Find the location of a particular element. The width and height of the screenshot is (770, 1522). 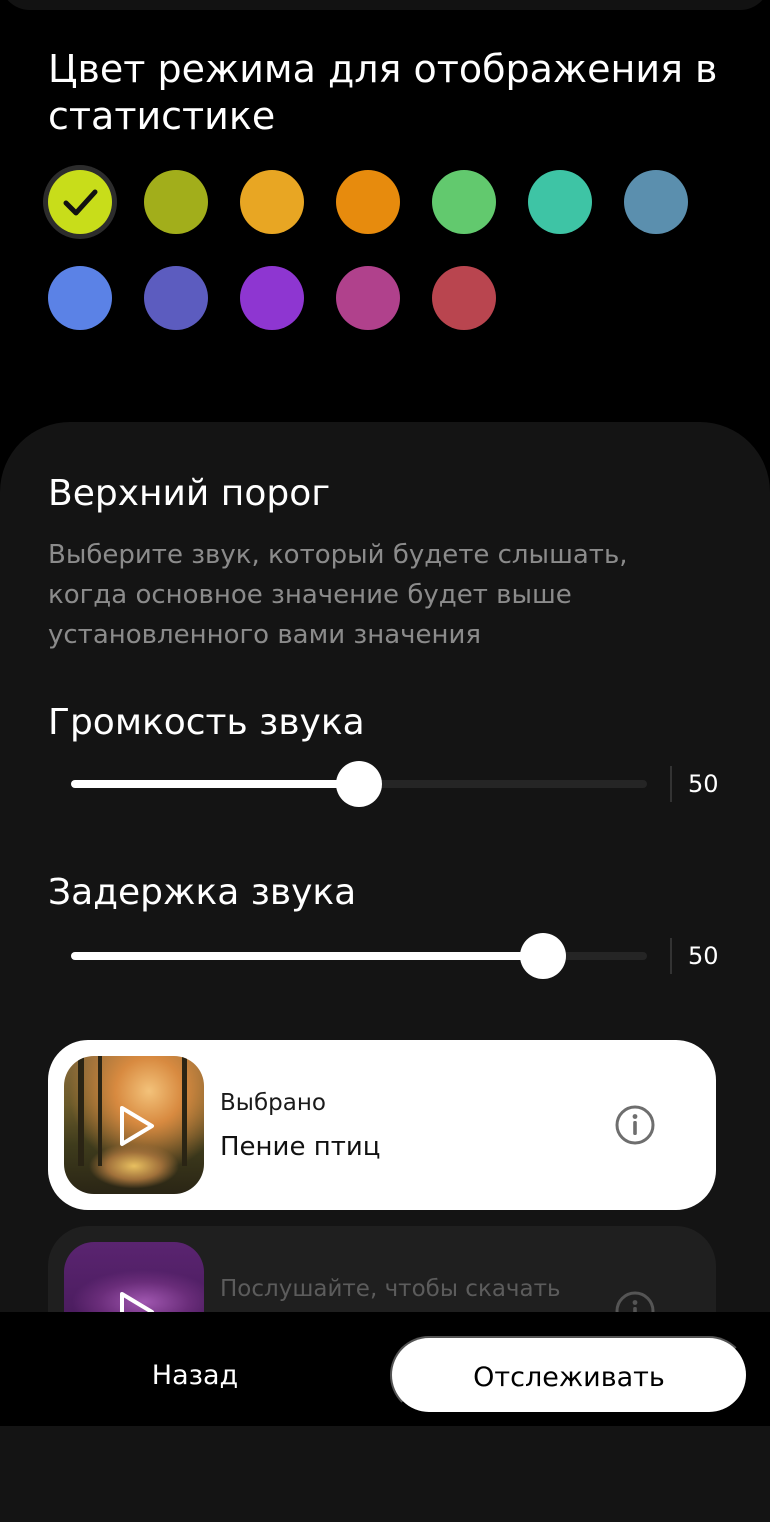

color-mode-title: Цвет режима для отображения в статистике is located at coordinates (383, 92).